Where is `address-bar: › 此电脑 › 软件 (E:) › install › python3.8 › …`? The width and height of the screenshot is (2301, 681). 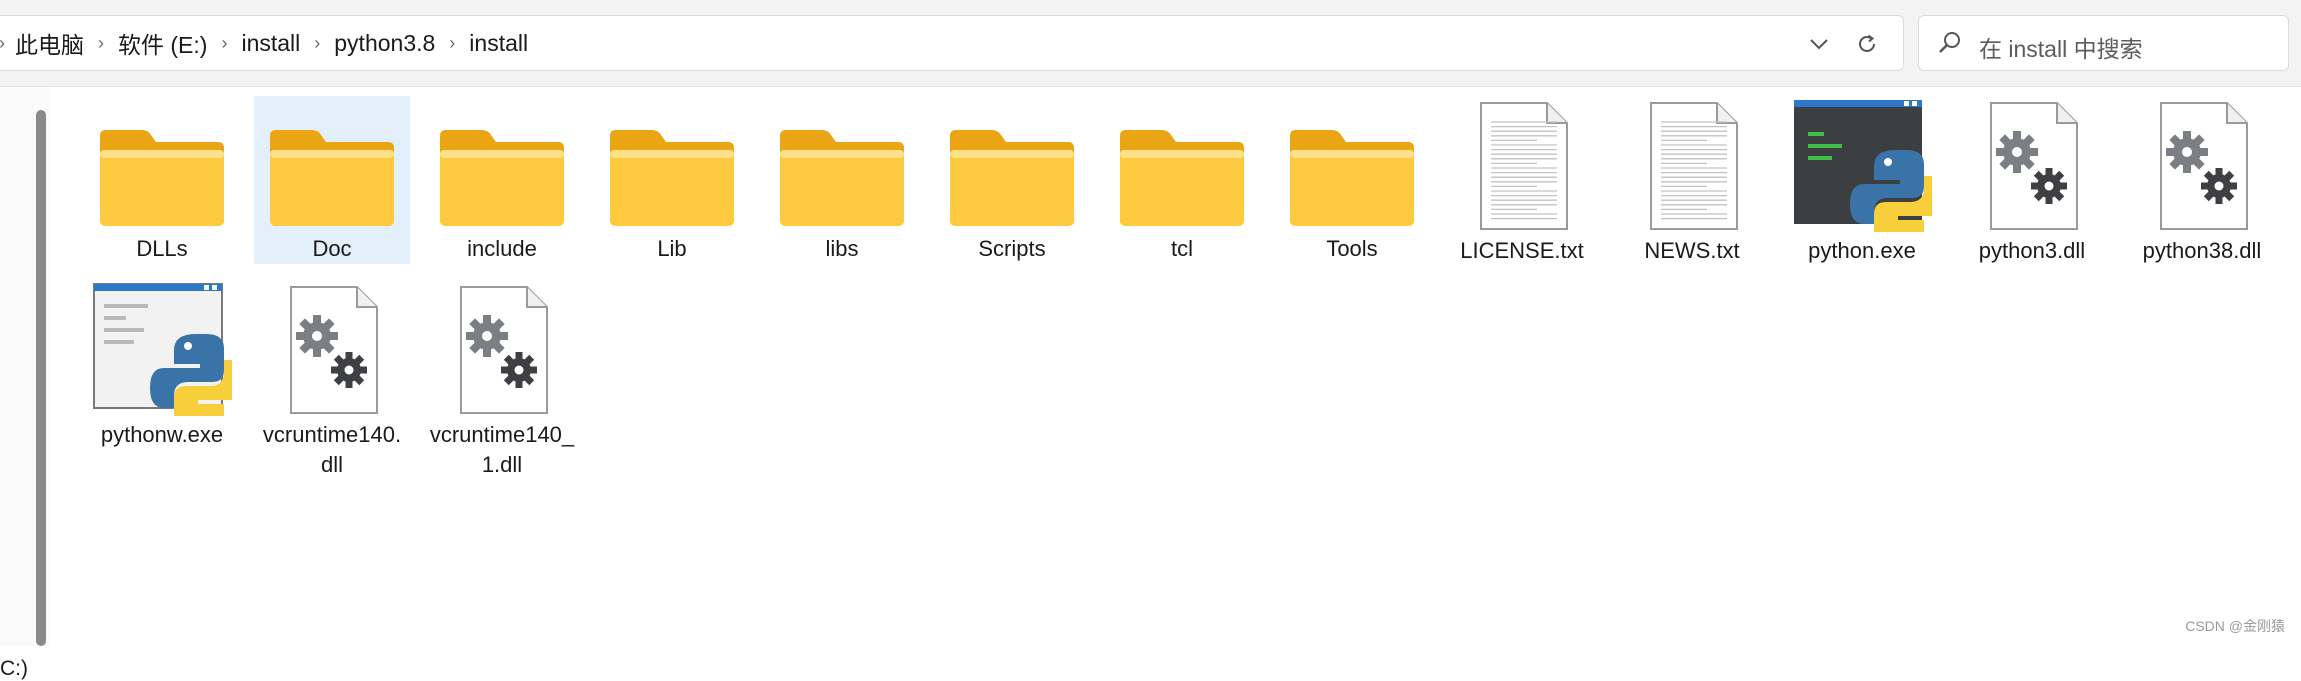 address-bar: › 此电脑 › 软件 (E:) › install › python3.8 › … is located at coordinates (952, 43).